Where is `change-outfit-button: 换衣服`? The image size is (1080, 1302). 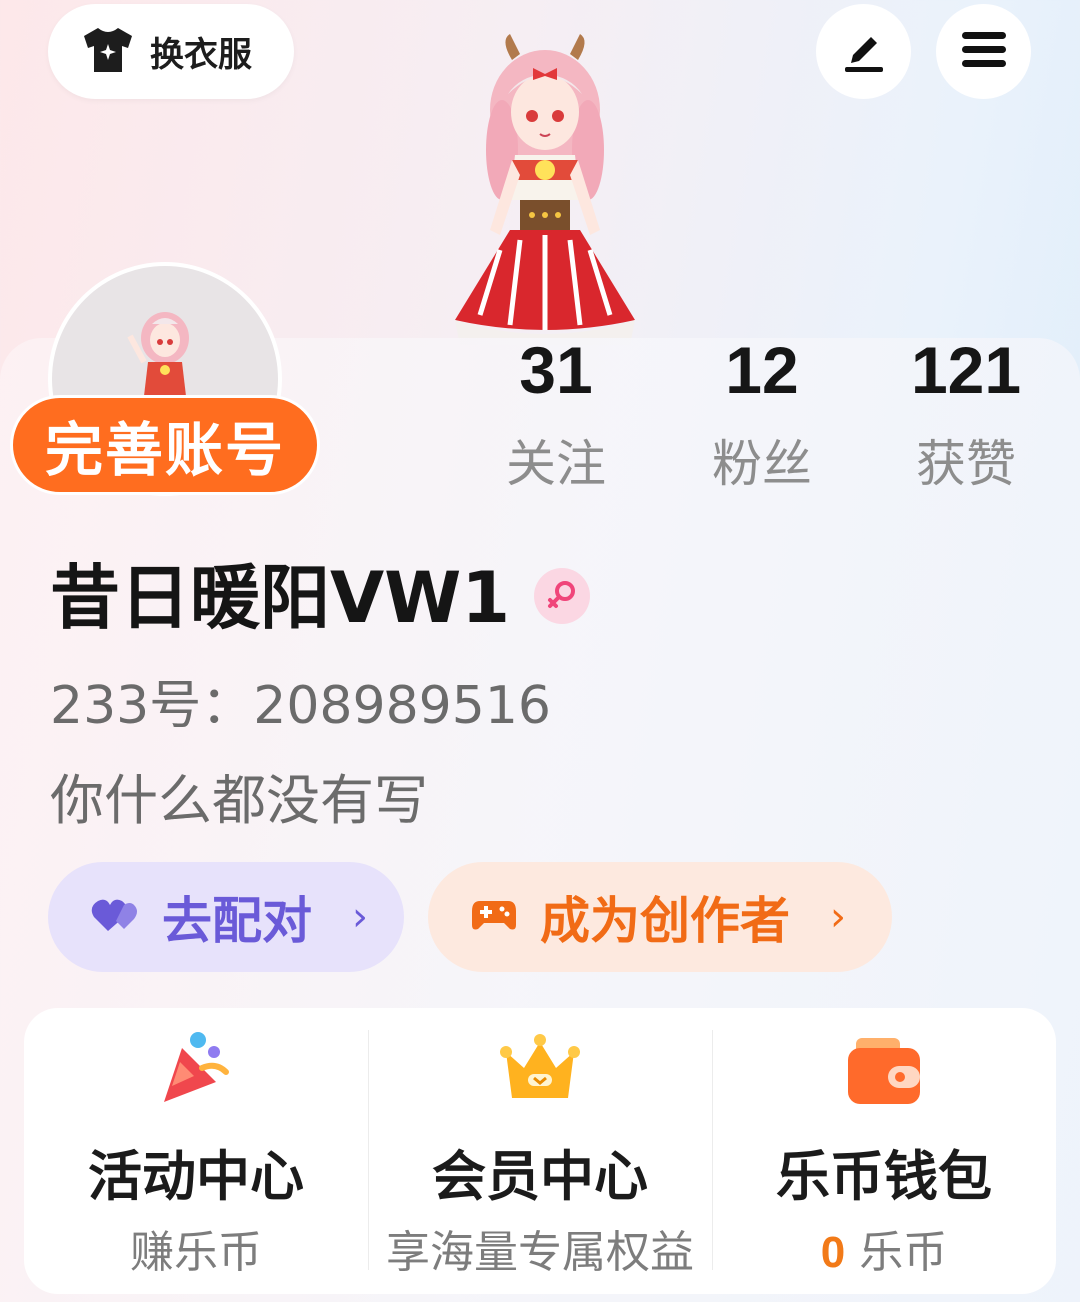 change-outfit-button: 换衣服 is located at coordinates (171, 51).